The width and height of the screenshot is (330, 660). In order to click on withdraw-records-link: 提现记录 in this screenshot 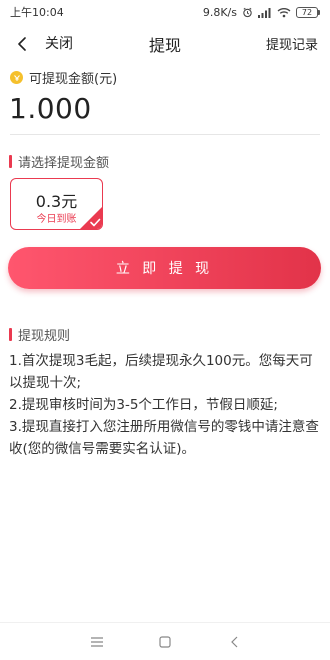, I will do `click(292, 43)`.